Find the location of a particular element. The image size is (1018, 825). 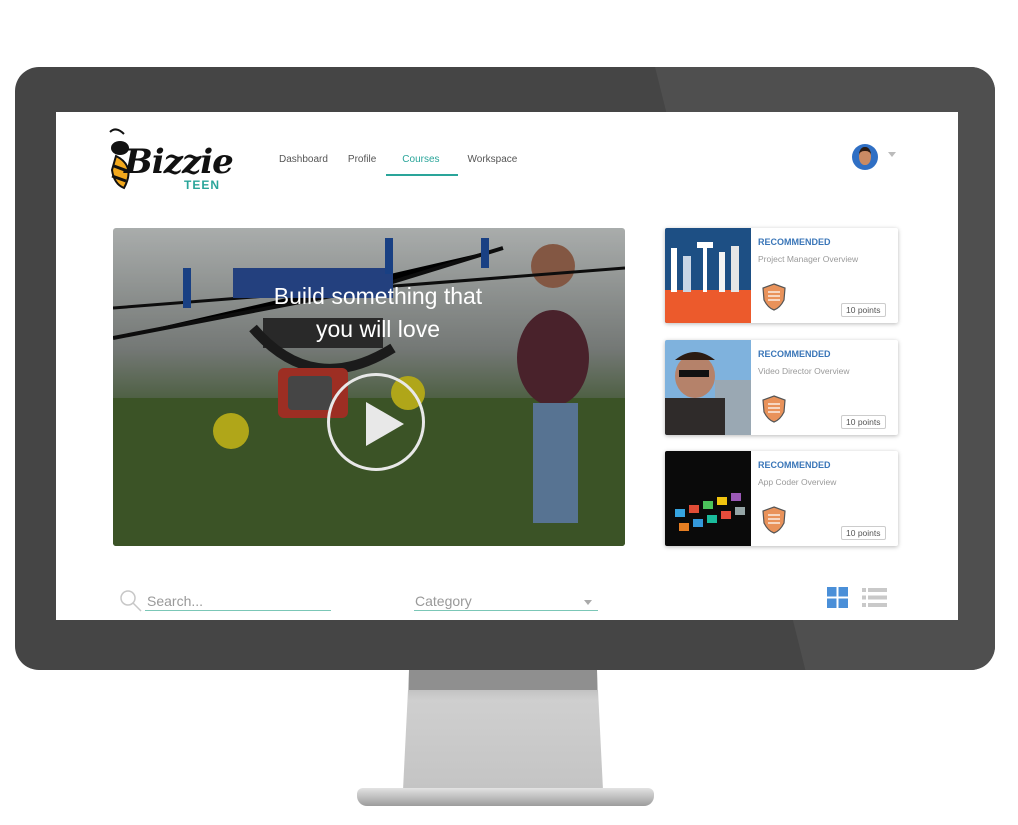

apps-thumbnail is located at coordinates (708, 498).